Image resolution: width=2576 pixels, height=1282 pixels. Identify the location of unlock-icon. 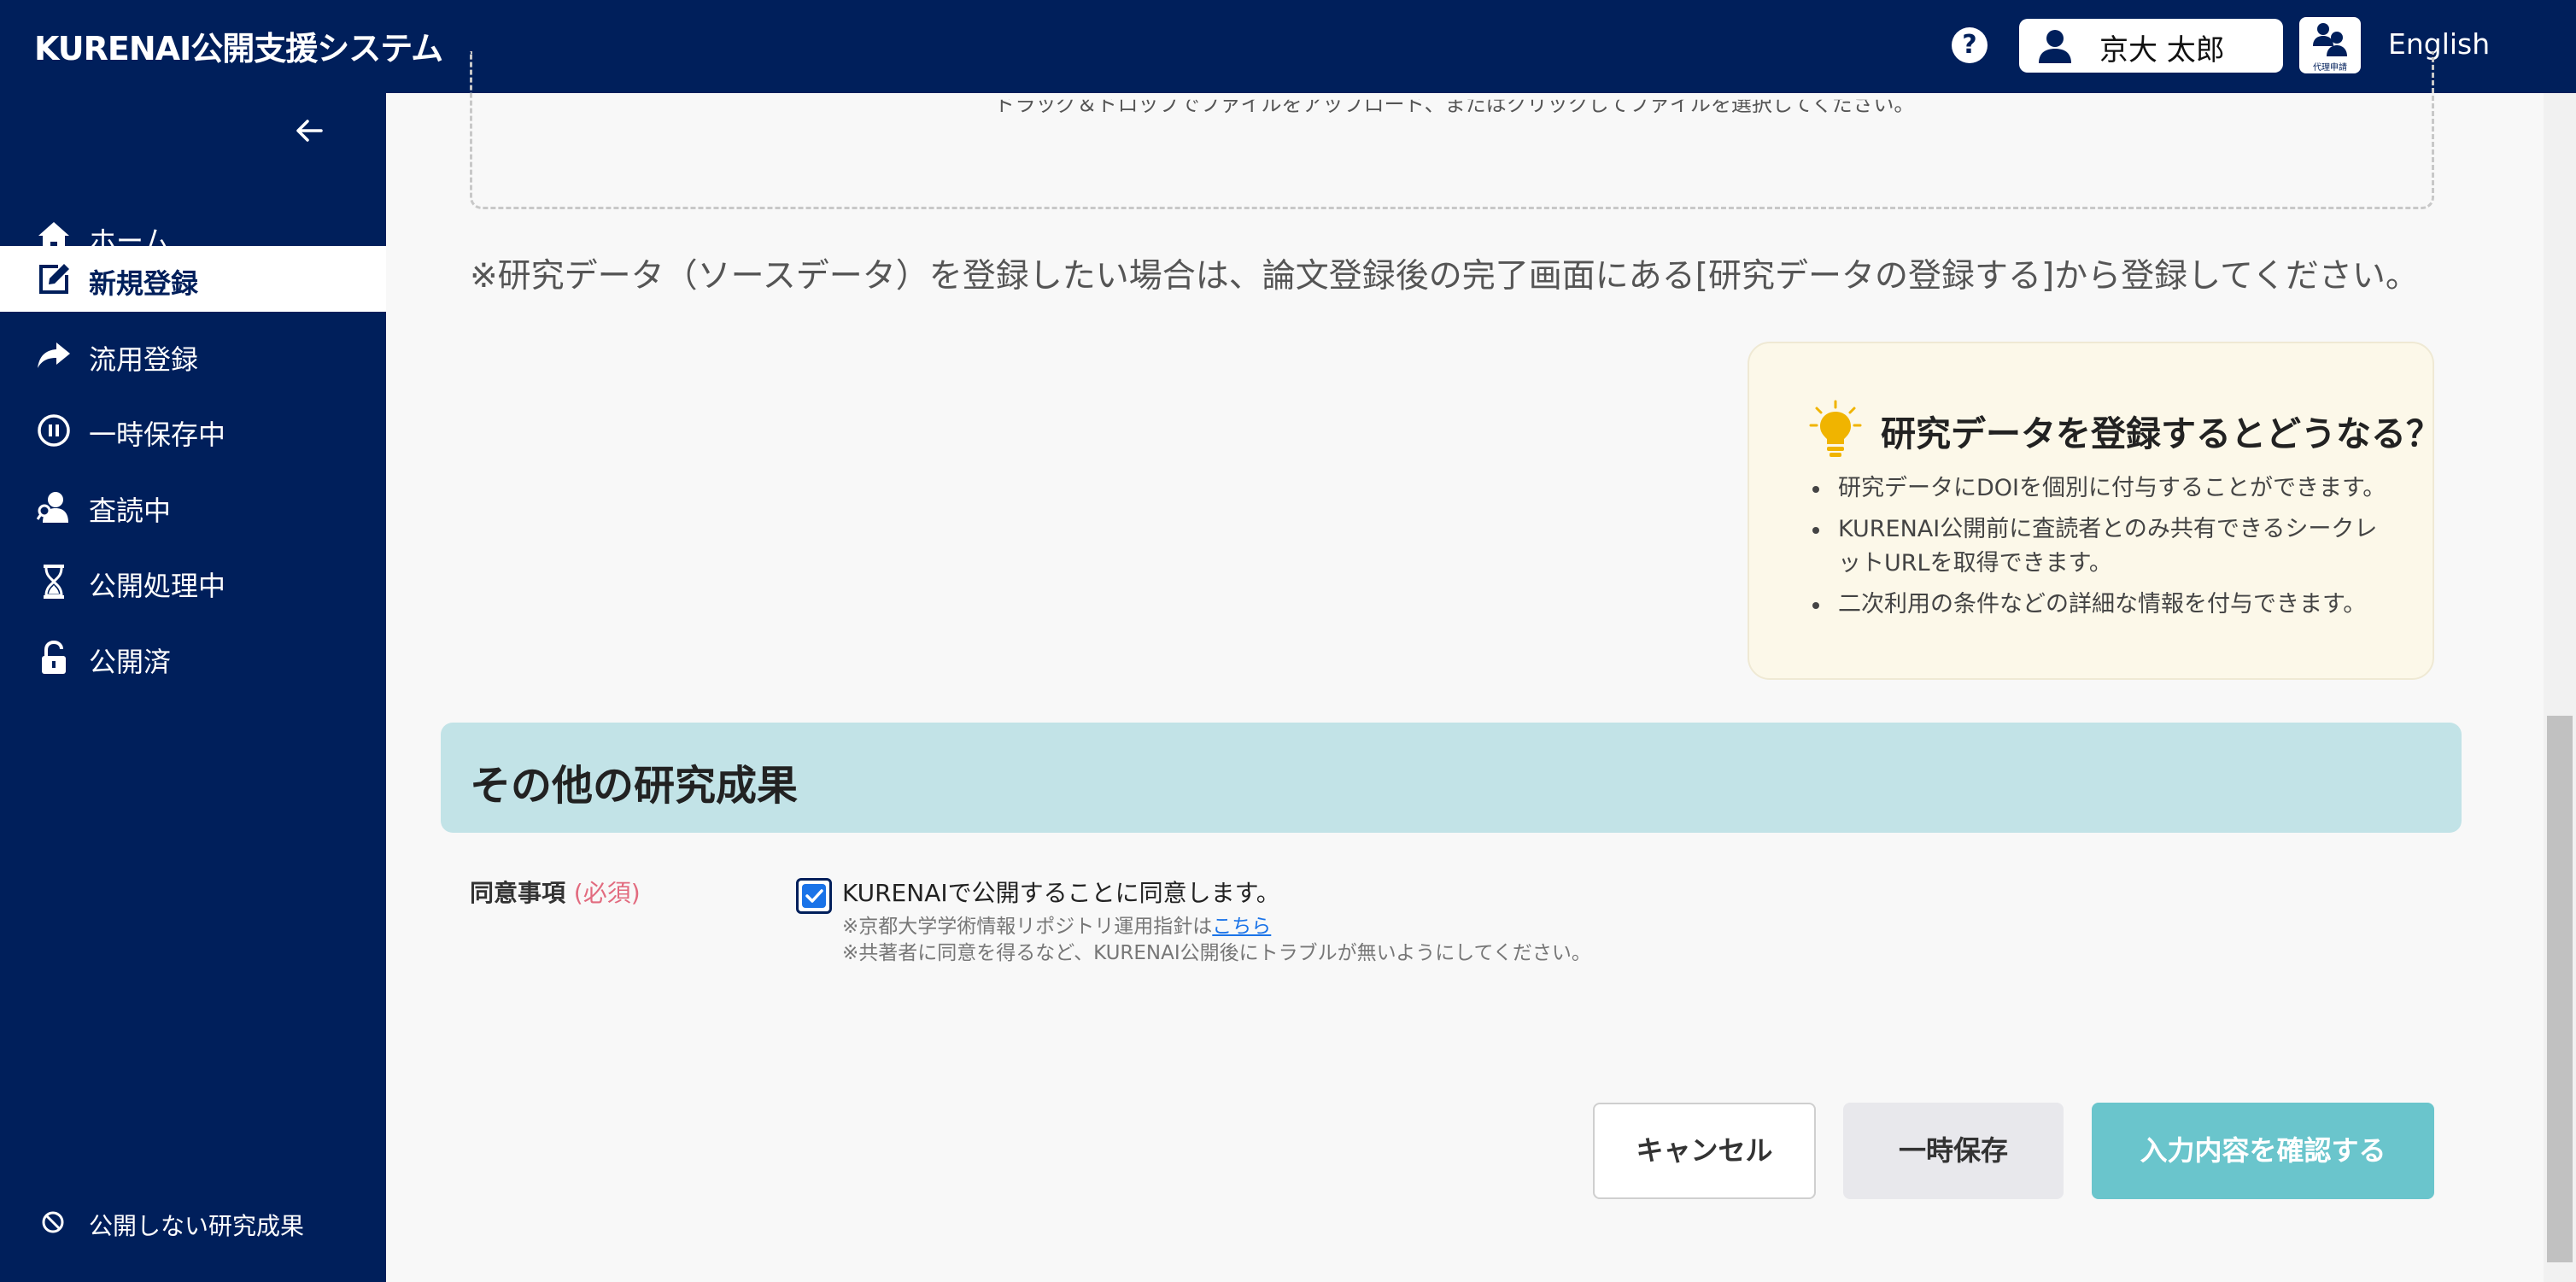
(54, 657).